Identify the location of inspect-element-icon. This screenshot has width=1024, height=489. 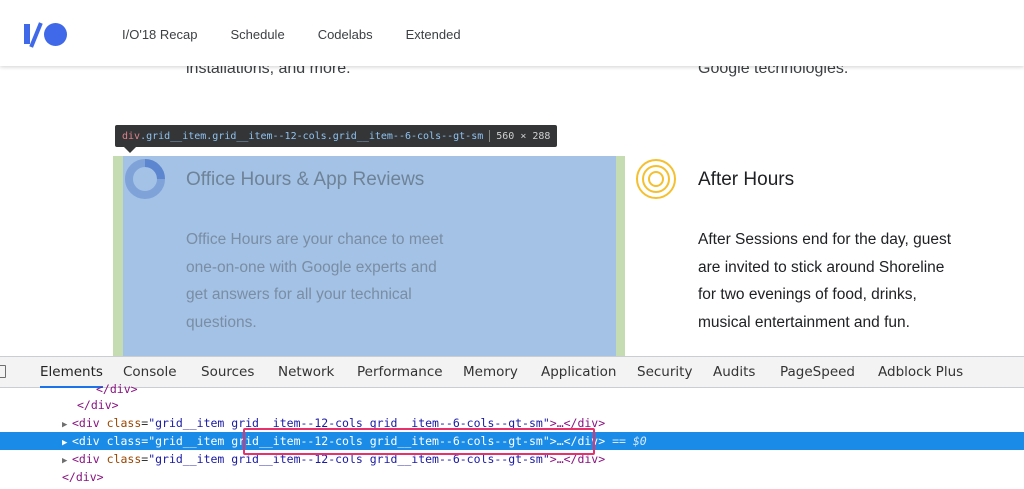
(3, 371).